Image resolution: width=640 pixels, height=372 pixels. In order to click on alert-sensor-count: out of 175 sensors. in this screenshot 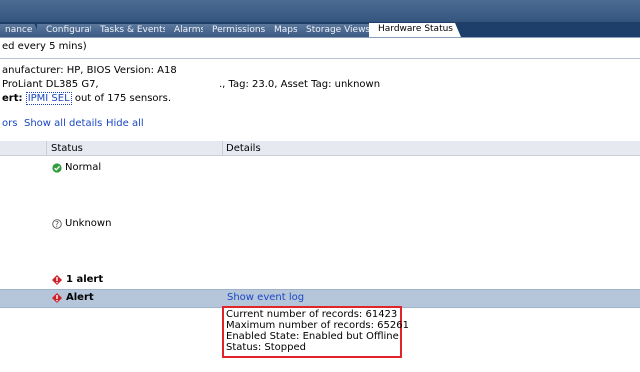, I will do `click(121, 98)`.